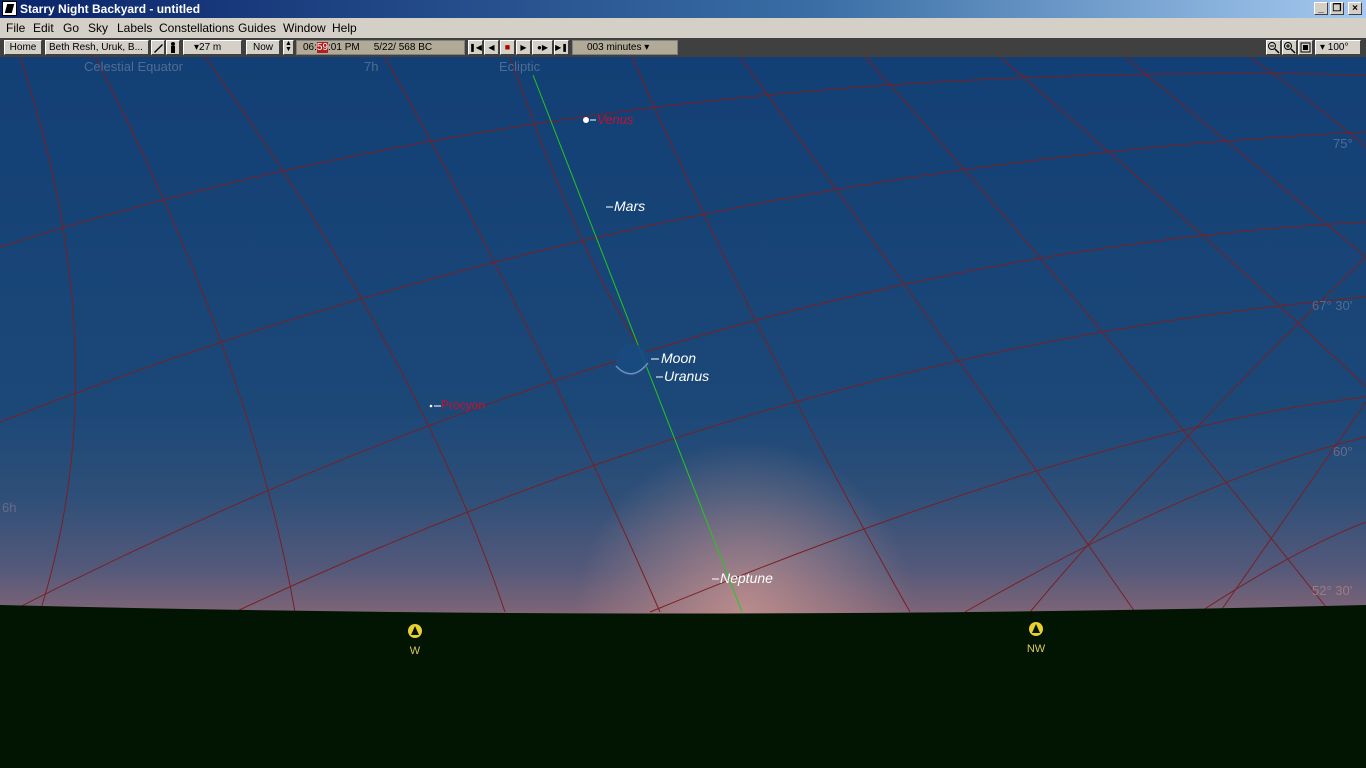 Image resolution: width=1366 pixels, height=768 pixels. What do you see at coordinates (310, 47) in the screenshot?
I see `time-hour: 06:` at bounding box center [310, 47].